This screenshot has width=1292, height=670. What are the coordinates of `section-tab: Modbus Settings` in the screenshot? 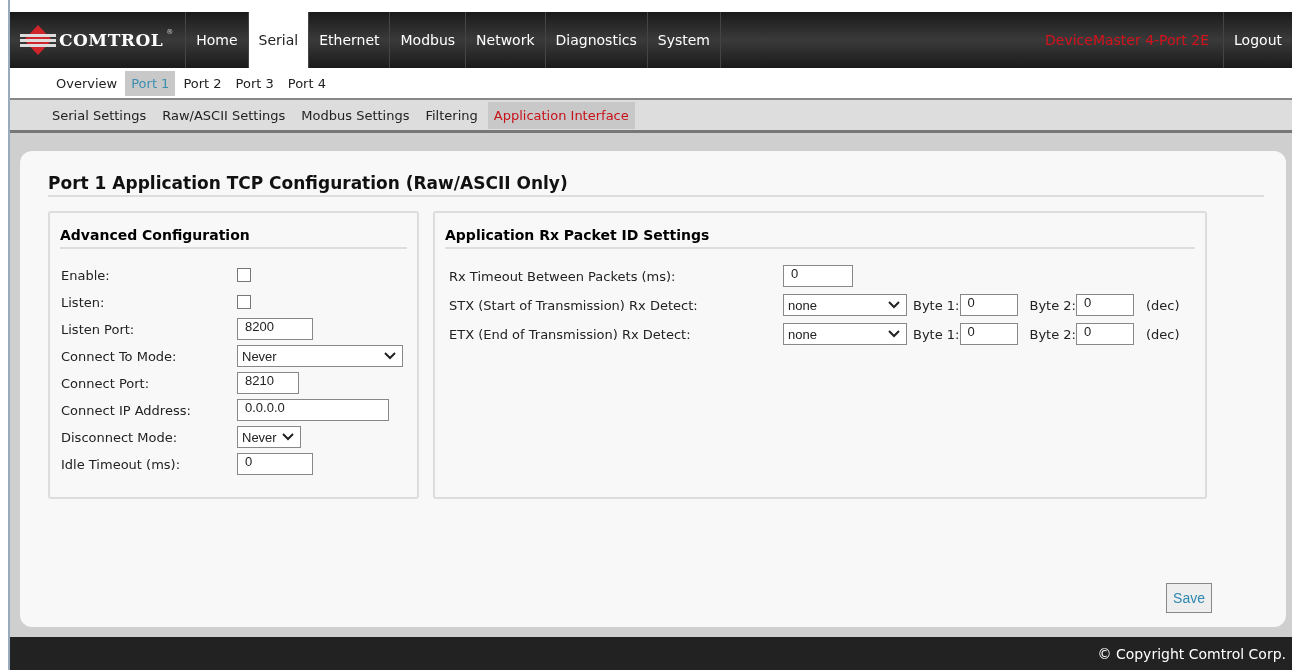 It's located at (355, 115).